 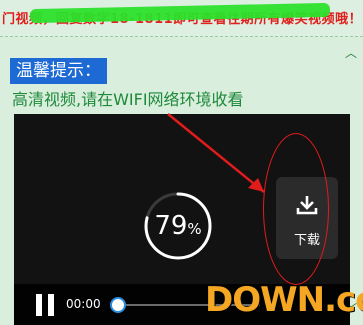 I want to click on annotation-circle, so click(x=296, y=209).